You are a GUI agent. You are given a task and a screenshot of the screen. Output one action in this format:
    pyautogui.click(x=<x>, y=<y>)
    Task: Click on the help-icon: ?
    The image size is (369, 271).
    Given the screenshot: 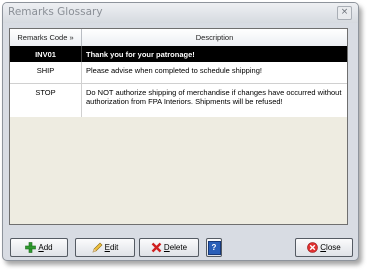 What is the action you would take?
    pyautogui.click(x=214, y=247)
    